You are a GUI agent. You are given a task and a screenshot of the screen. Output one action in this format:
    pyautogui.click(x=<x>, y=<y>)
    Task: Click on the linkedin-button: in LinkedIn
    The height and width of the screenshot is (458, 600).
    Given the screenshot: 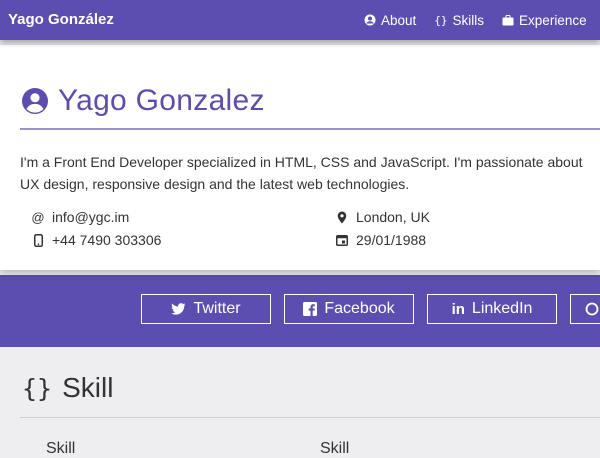 What is the action you would take?
    pyautogui.click(x=492, y=309)
    